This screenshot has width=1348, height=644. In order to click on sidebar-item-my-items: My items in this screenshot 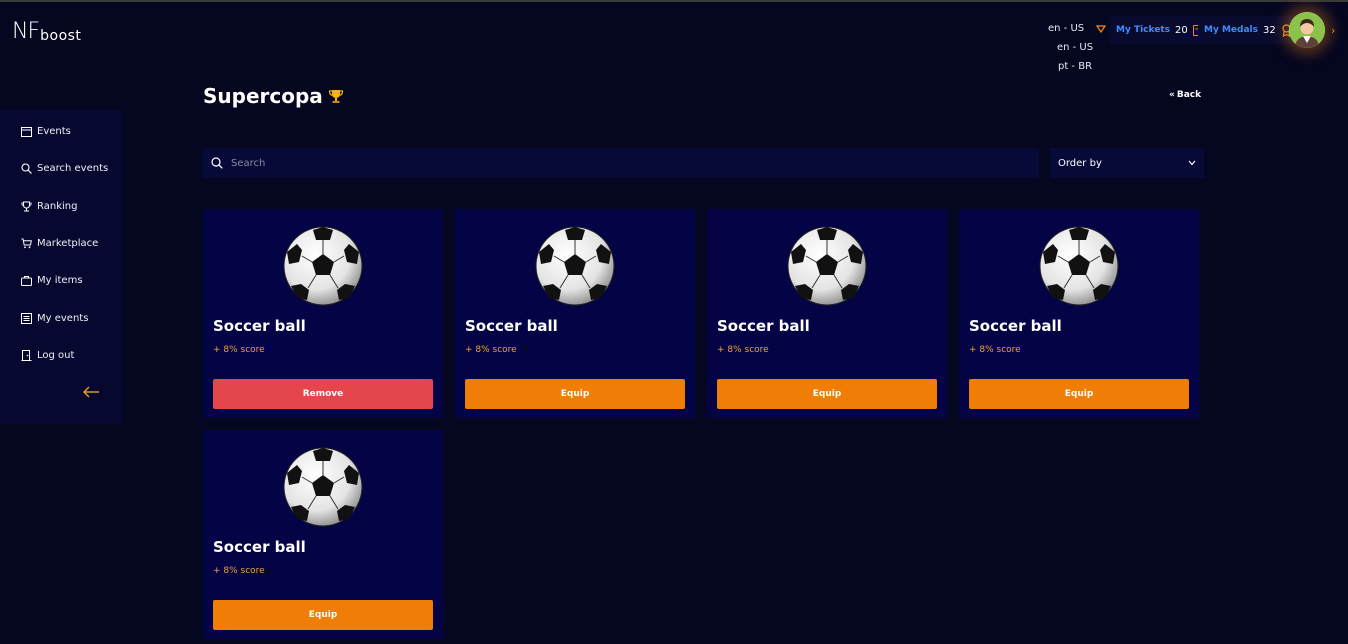, I will do `click(52, 280)`.